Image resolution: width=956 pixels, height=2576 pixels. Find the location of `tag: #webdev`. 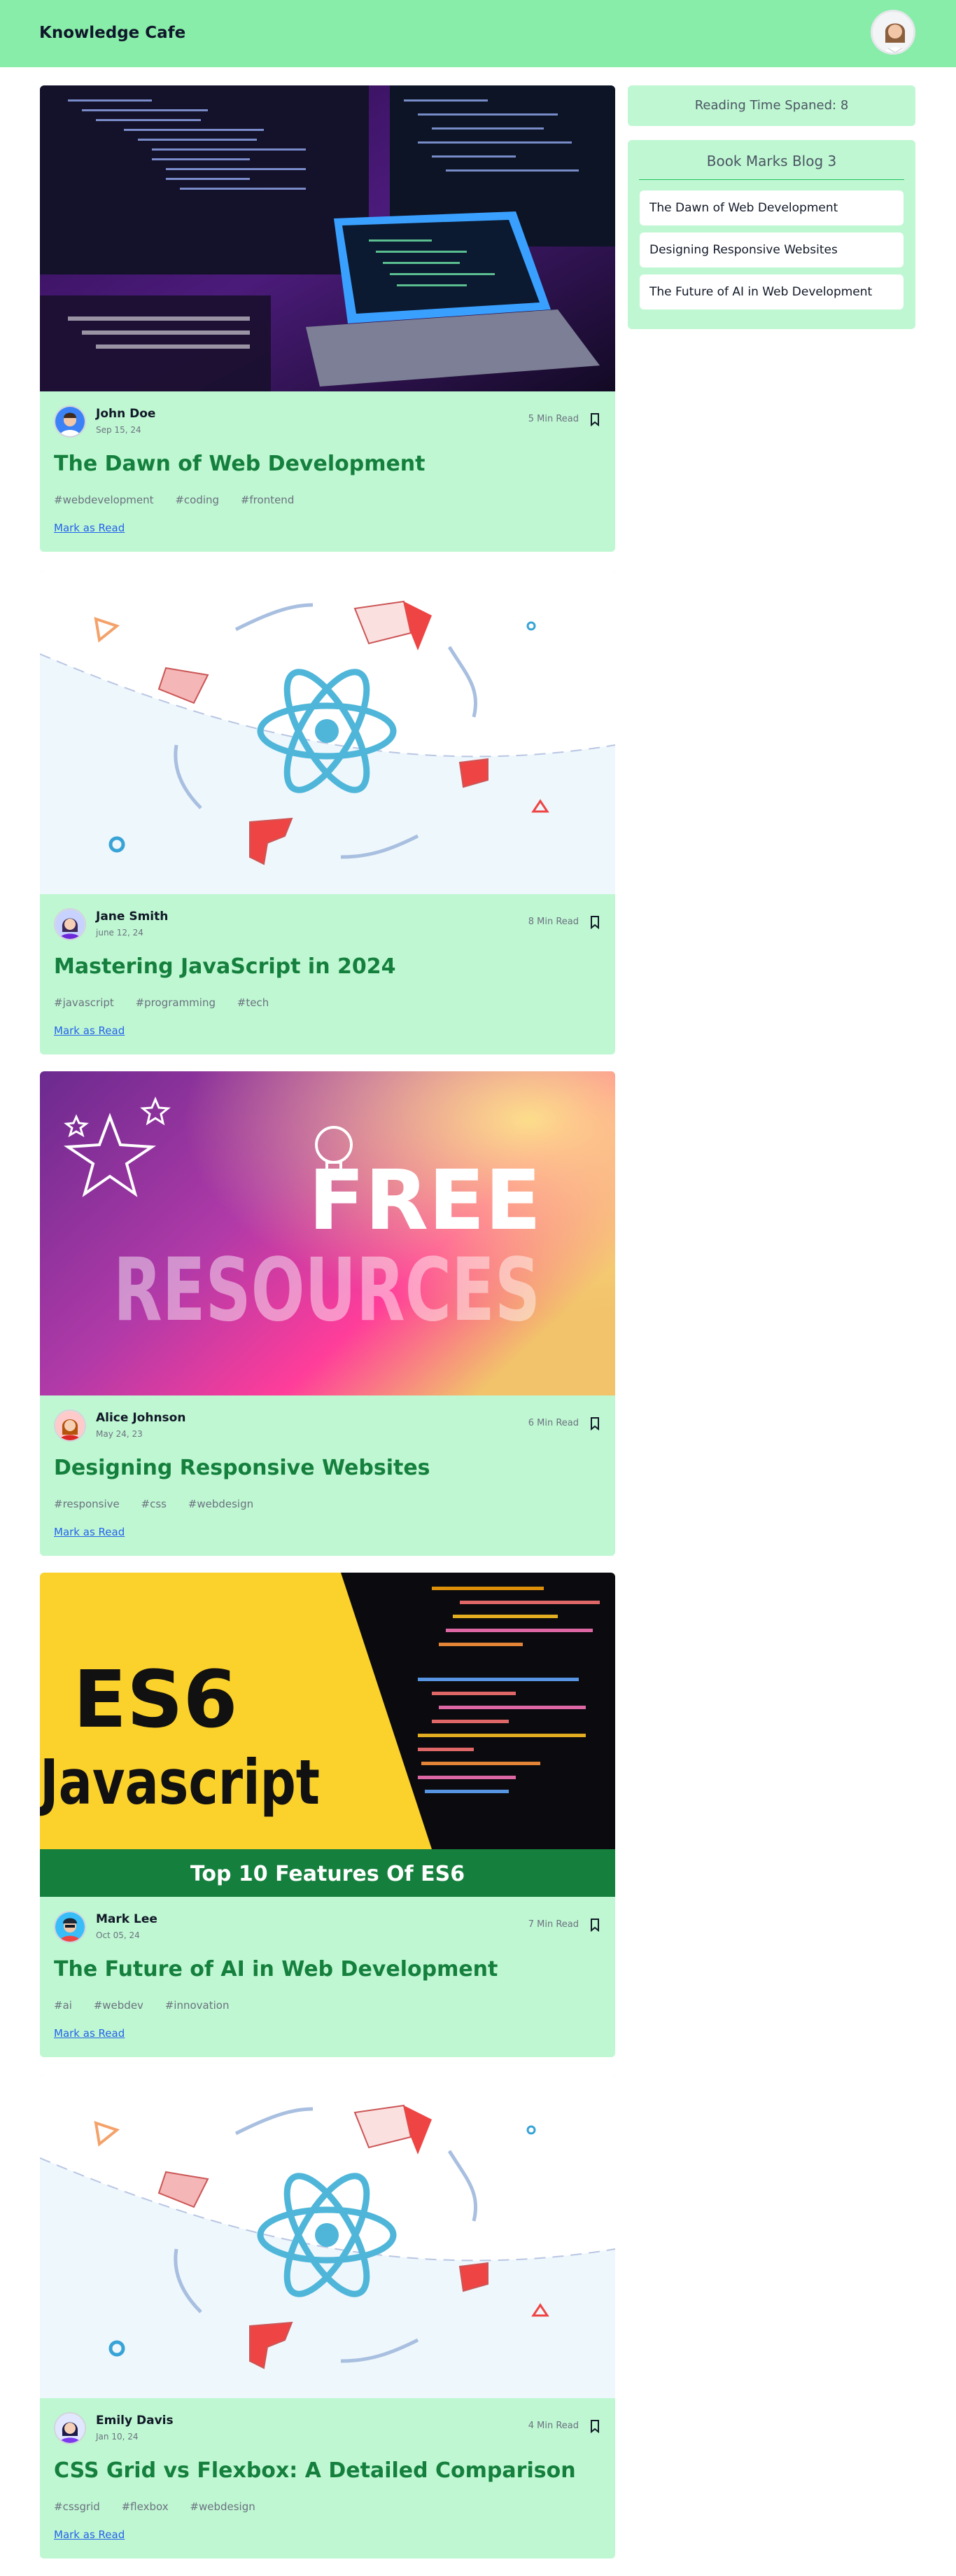

tag: #webdev is located at coordinates (118, 2005).